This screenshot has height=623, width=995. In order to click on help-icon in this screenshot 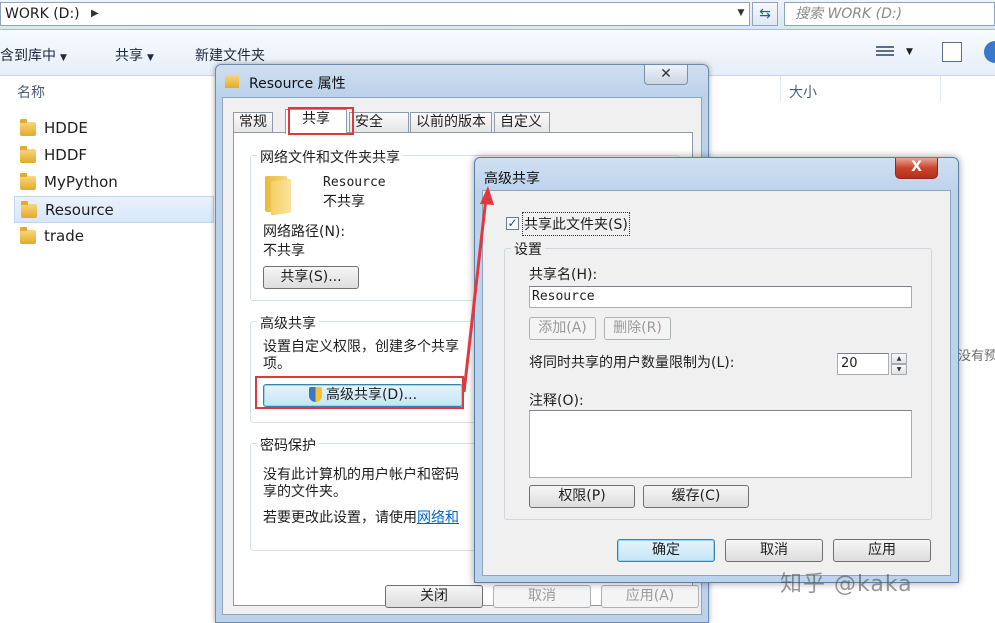, I will do `click(989, 52)`.